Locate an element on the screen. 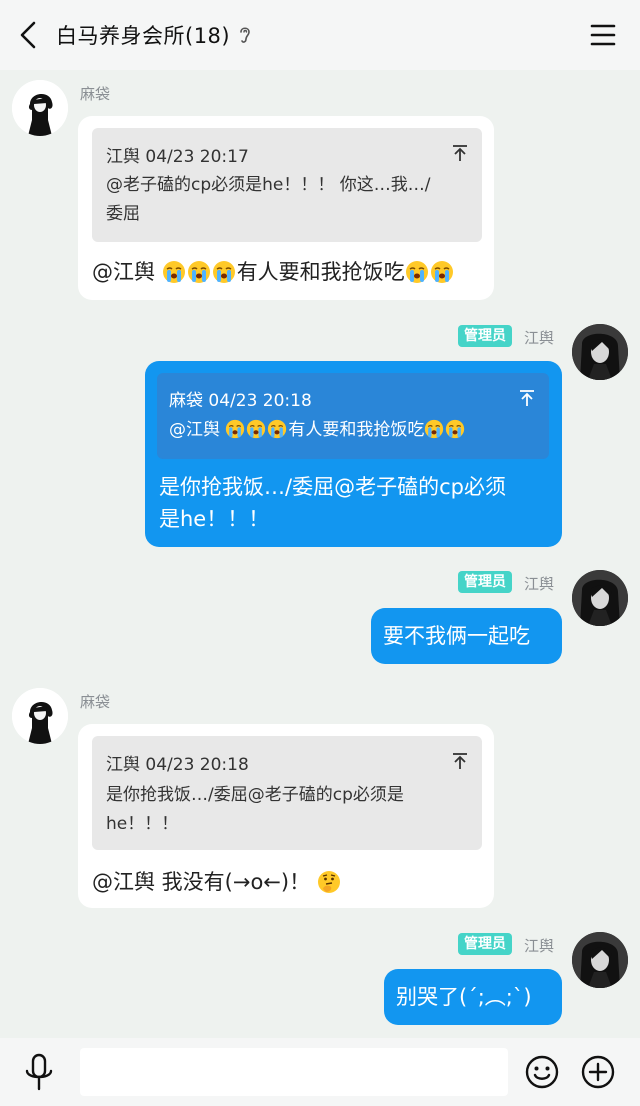 The width and height of the screenshot is (640, 1106). message-text: @江舆 我没有(→o←)！ is located at coordinates (217, 882).